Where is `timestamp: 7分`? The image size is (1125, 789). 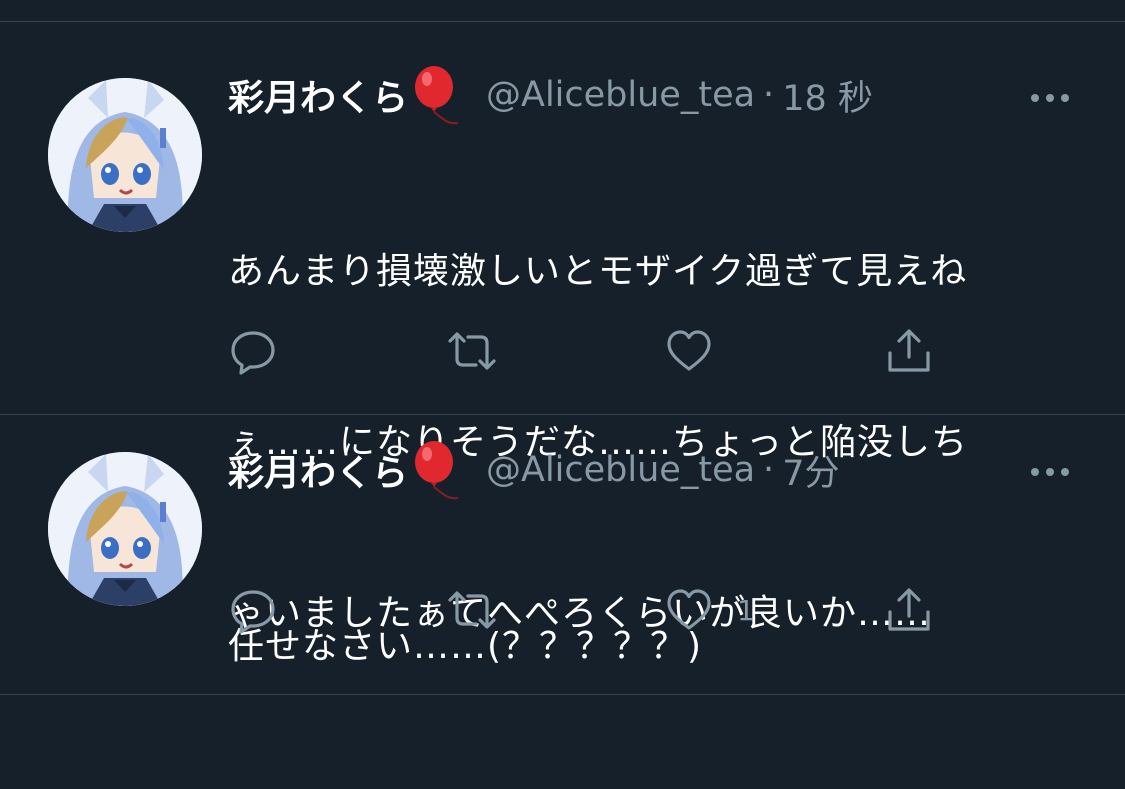 timestamp: 7分 is located at coordinates (810, 470).